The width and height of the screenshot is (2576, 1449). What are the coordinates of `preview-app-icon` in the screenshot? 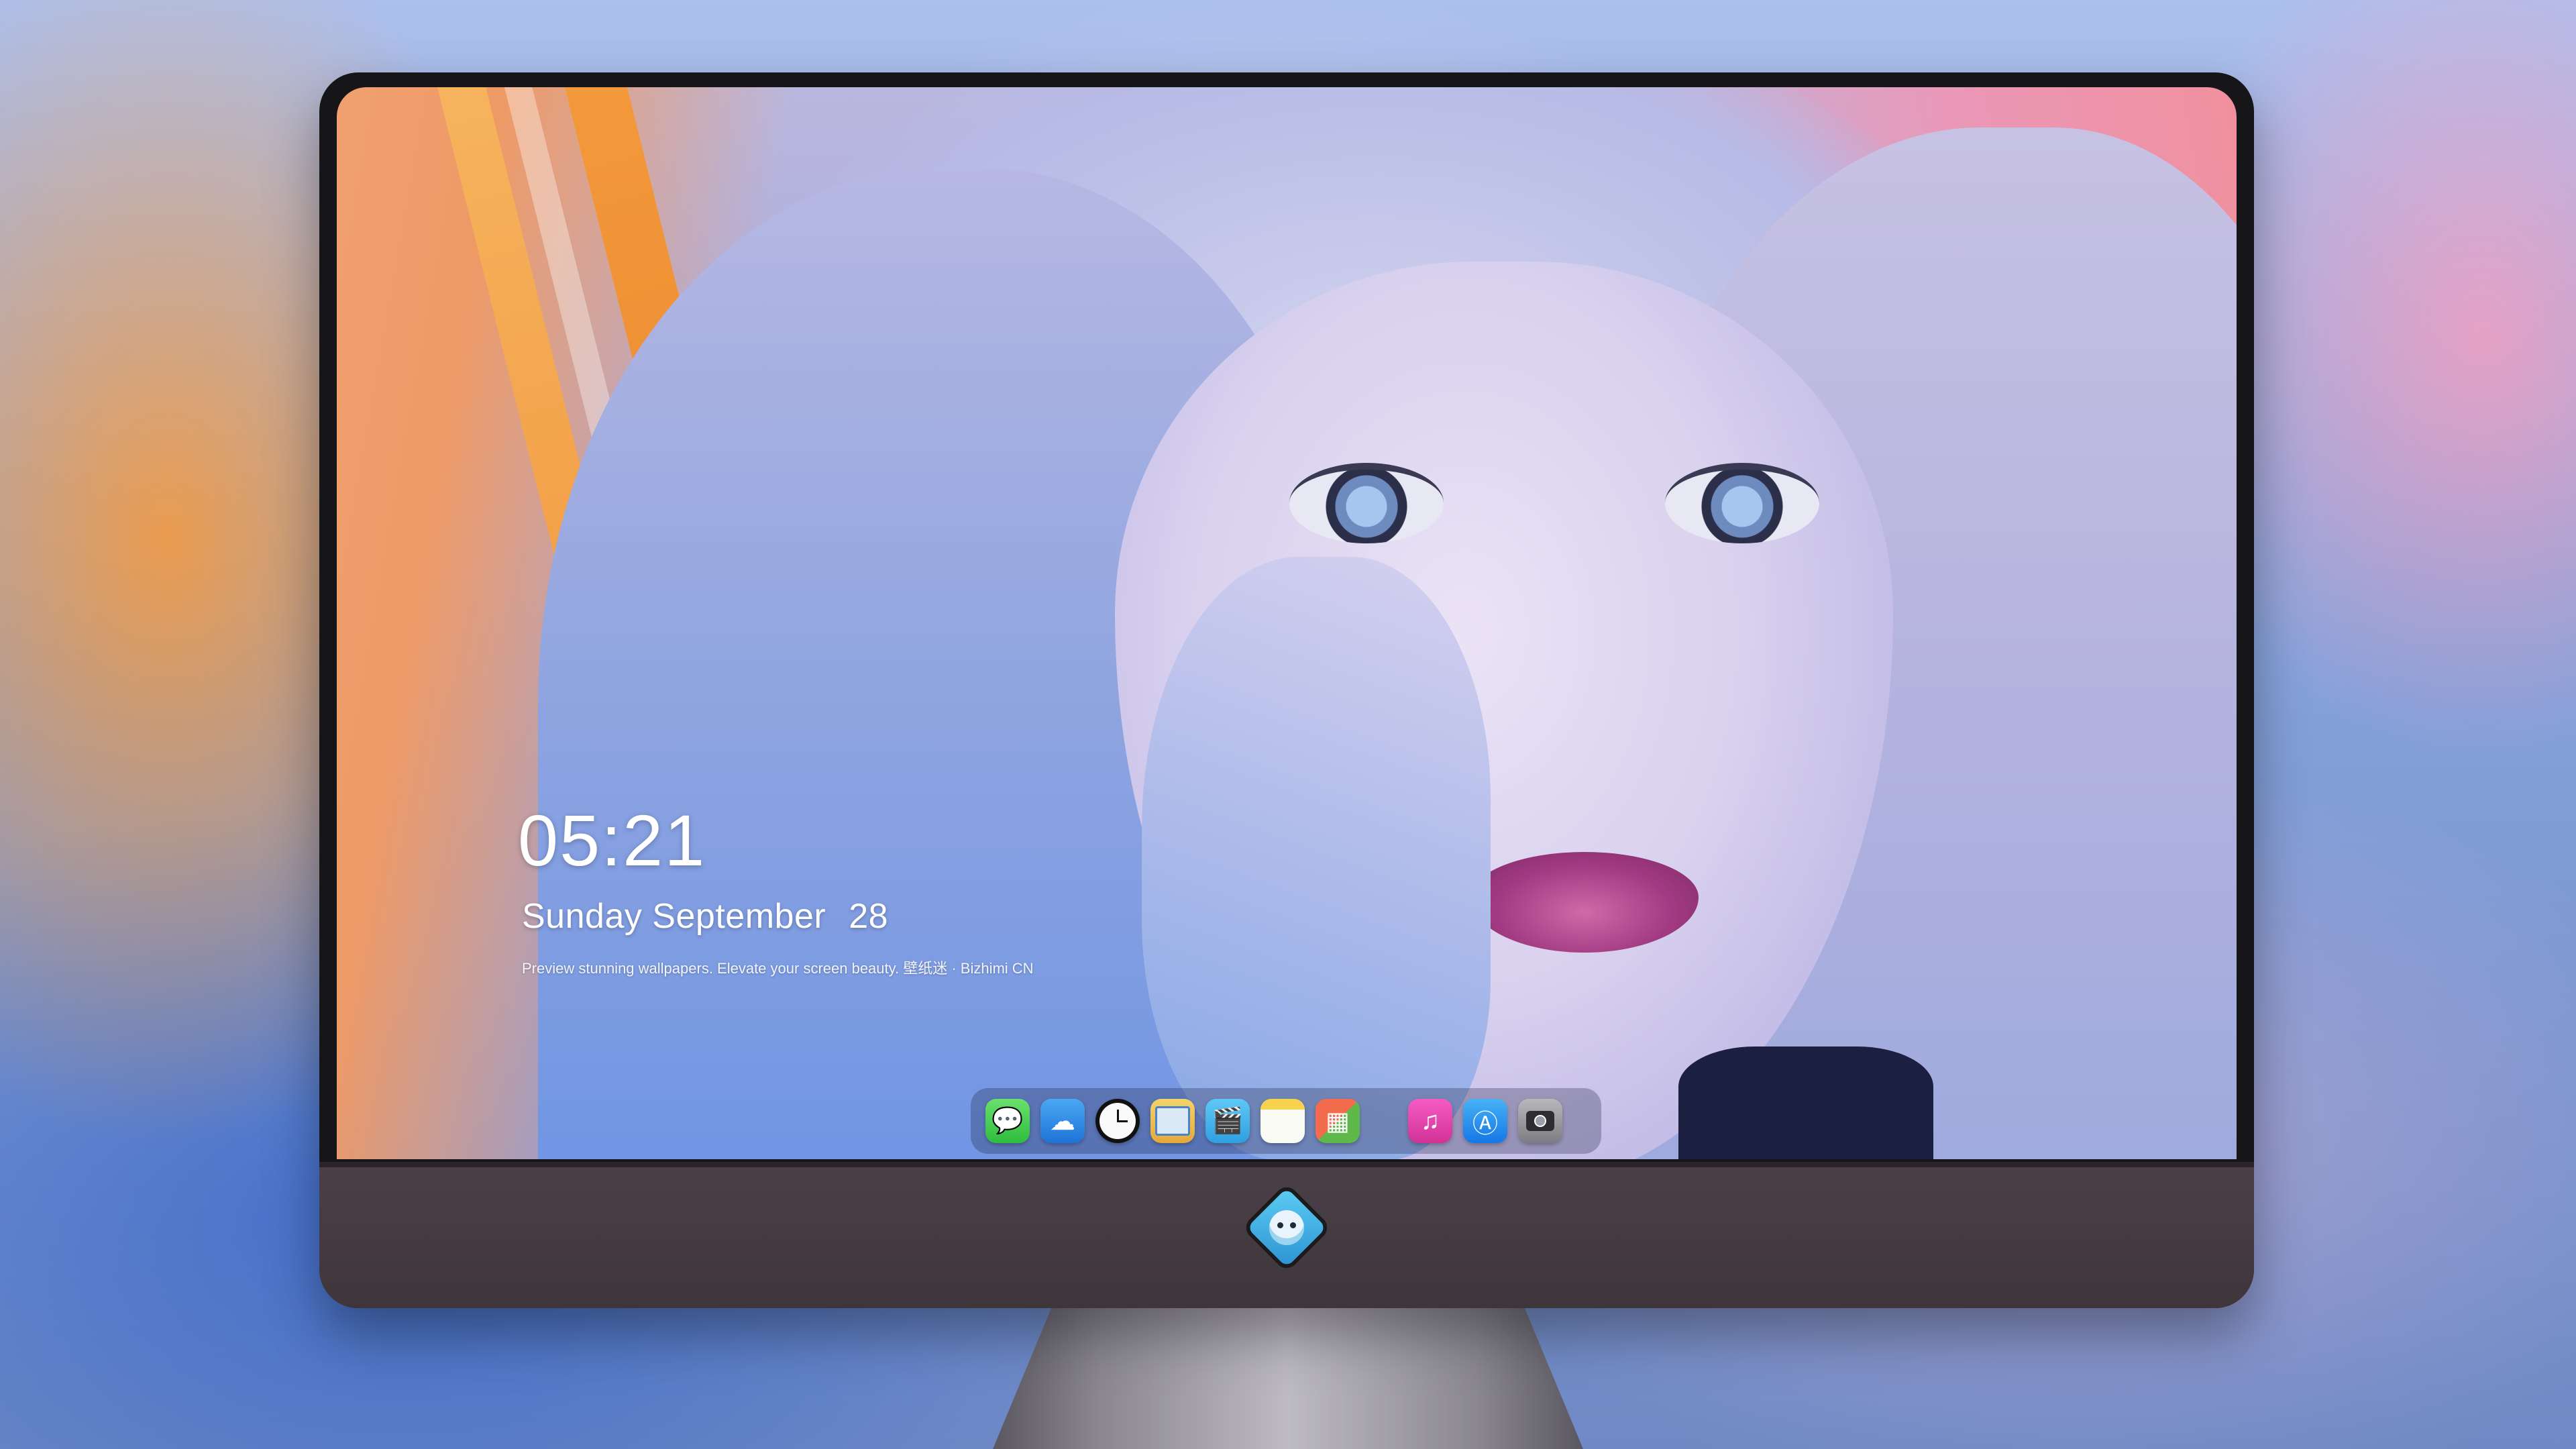 It's located at (1172, 1121).